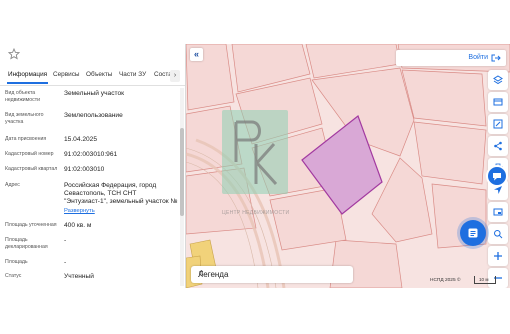  Describe the element at coordinates (94, 93) in the screenshot. I see `row-value: Земельный участок` at that location.